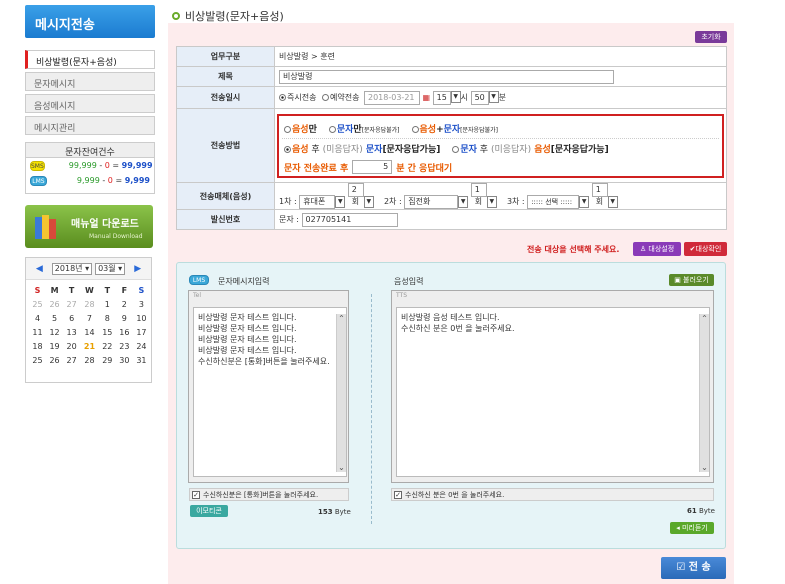 The width and height of the screenshot is (785, 584). What do you see at coordinates (89, 318) in the screenshot?
I see `calendar-day: 7` at bounding box center [89, 318].